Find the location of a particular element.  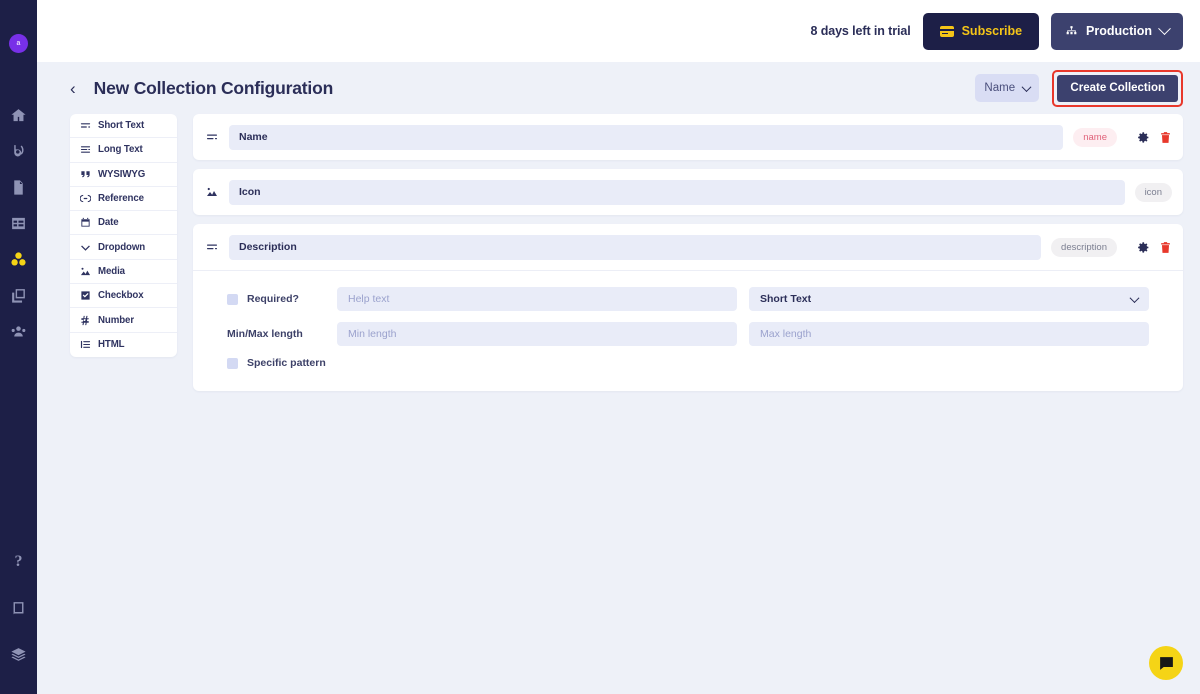

field-slug-badge: icon is located at coordinates (1153, 192).